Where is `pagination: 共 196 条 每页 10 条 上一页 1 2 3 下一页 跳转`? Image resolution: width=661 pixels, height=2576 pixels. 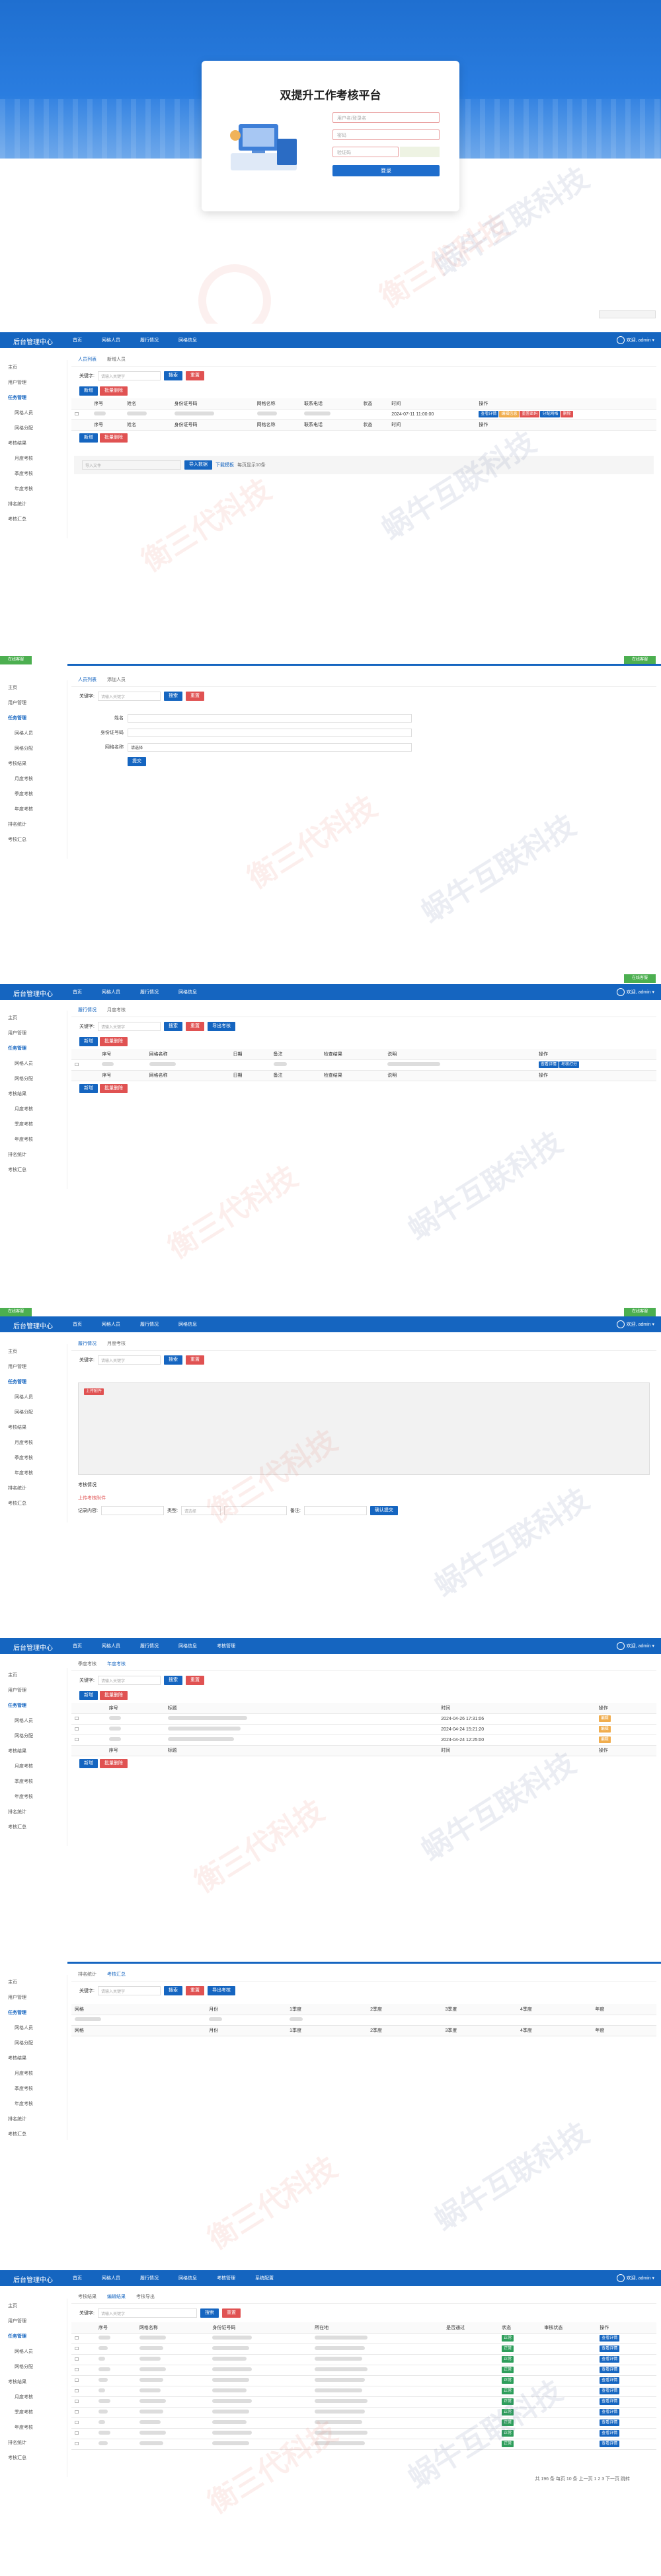
pagination: 共 196 条 每页 10 条 上一页 1 2 3 下一页 跳转 is located at coordinates (582, 2479).